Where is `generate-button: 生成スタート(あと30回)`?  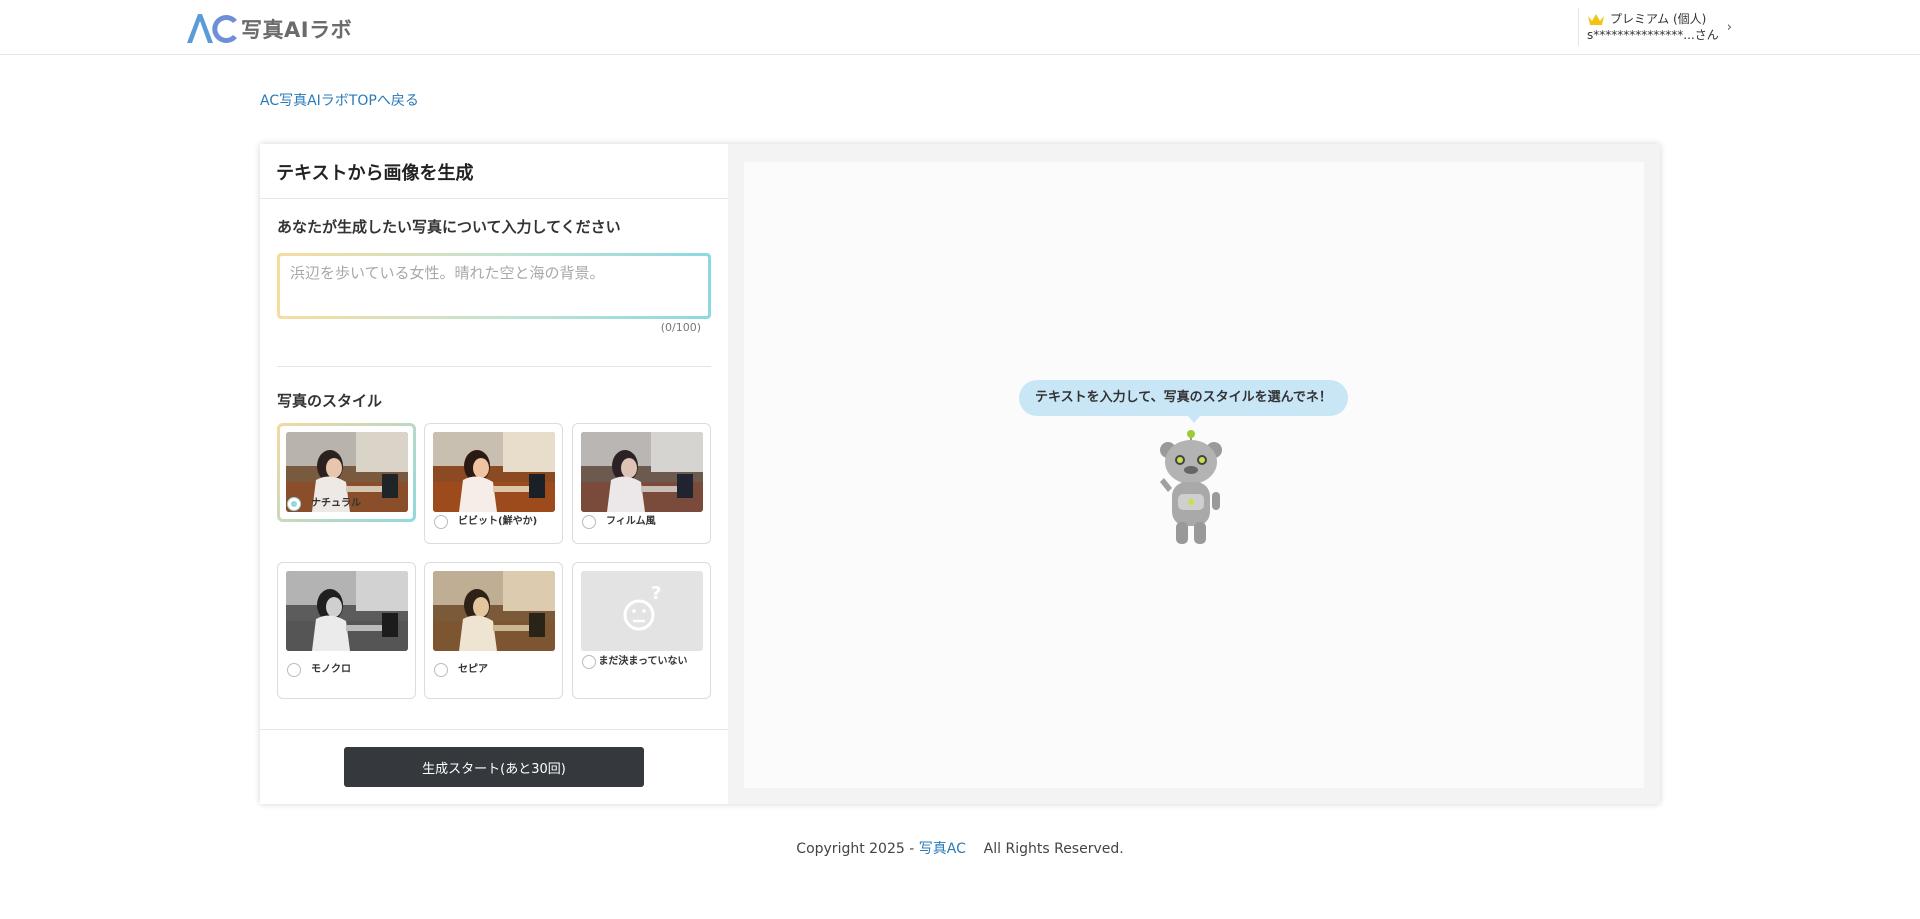
generate-button: 生成スタート(あと30回) is located at coordinates (494, 767).